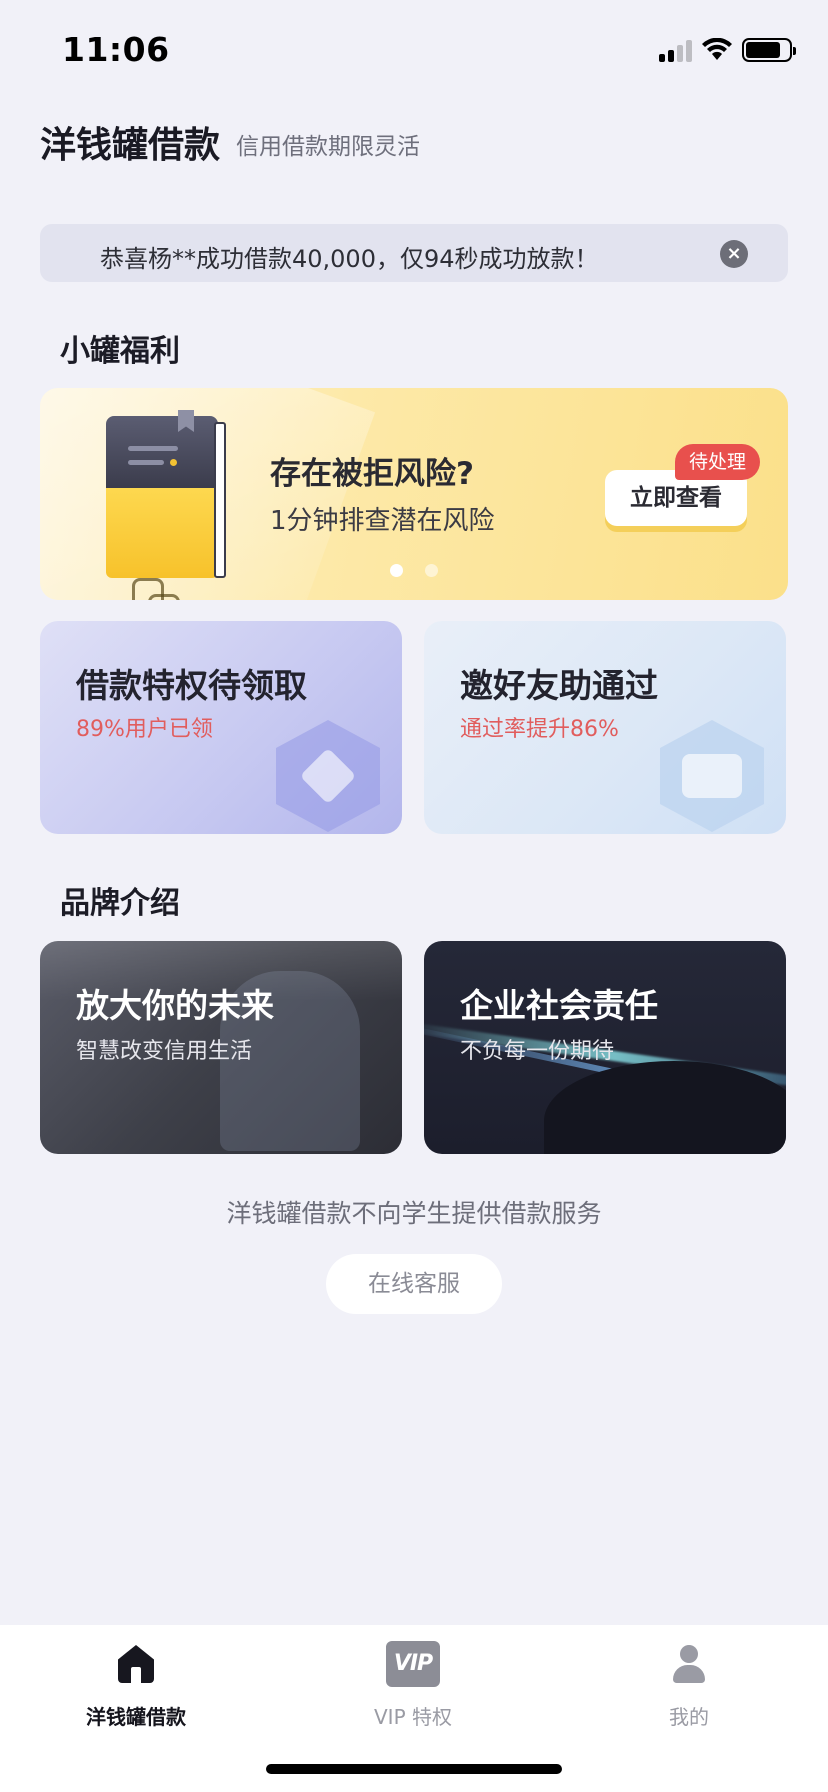  I want to click on banner-title: 存在被拒风险?, so click(372, 474).